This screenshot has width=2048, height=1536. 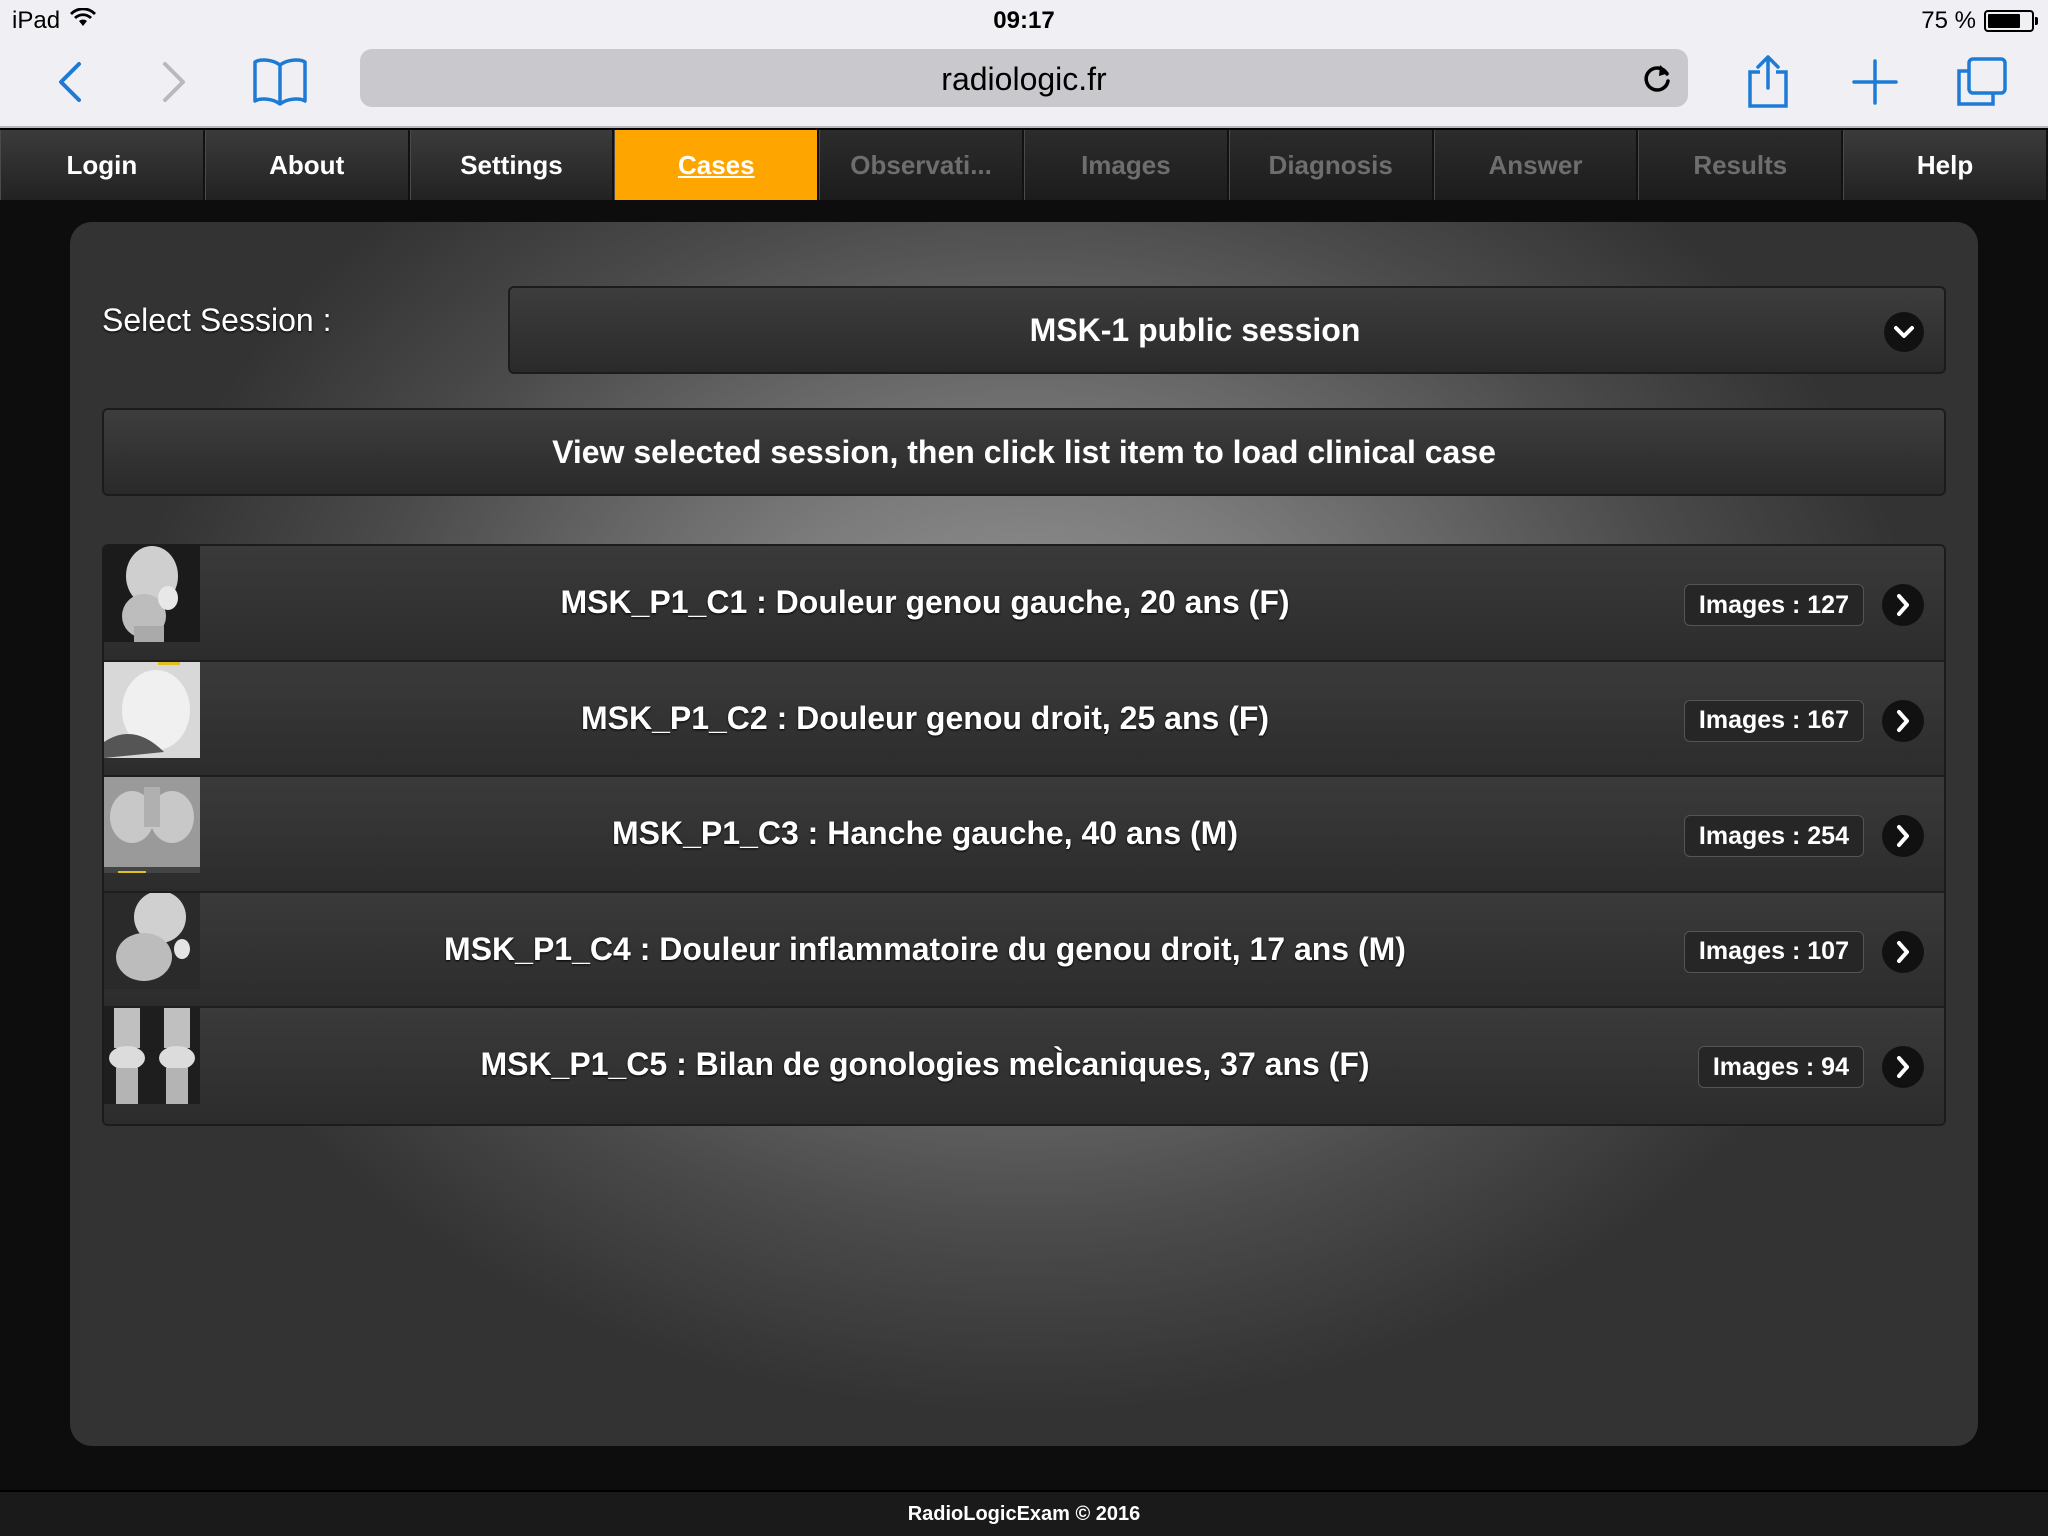 What do you see at coordinates (925, 833) in the screenshot?
I see `case-title: MSK_P1_C3 : Hanche gauche, 40 ans (M)` at bounding box center [925, 833].